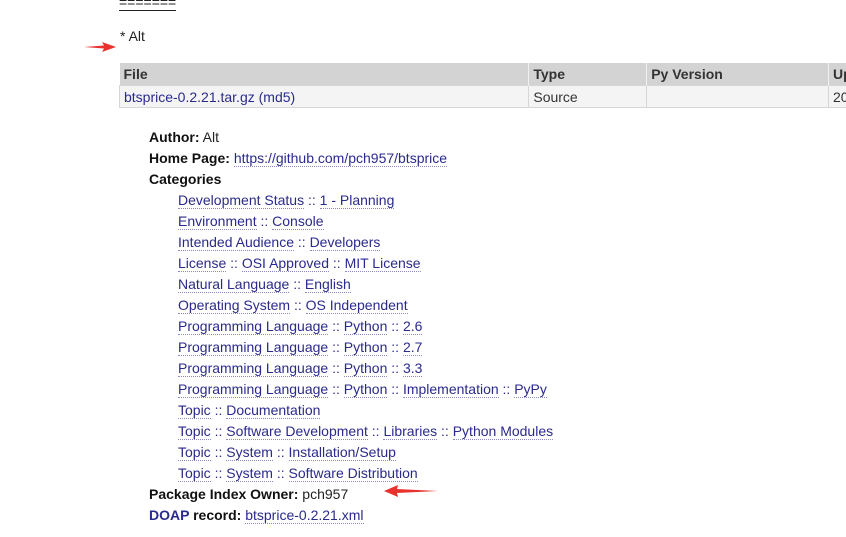  Describe the element at coordinates (273, 410) in the screenshot. I see `category-link: Documentation` at that location.